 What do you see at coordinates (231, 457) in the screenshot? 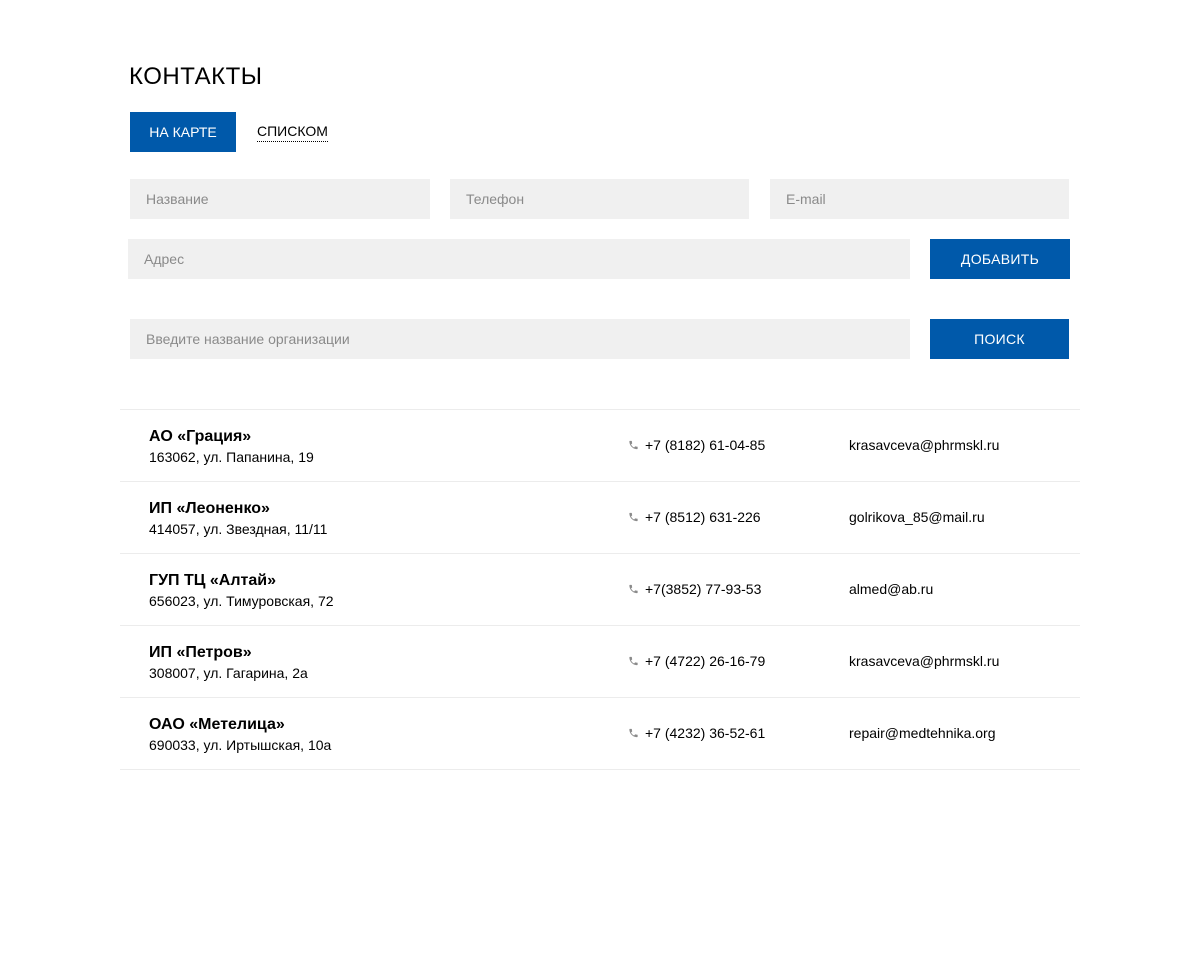
I see `org-address: 163062, ул. Папанина, 19` at bounding box center [231, 457].